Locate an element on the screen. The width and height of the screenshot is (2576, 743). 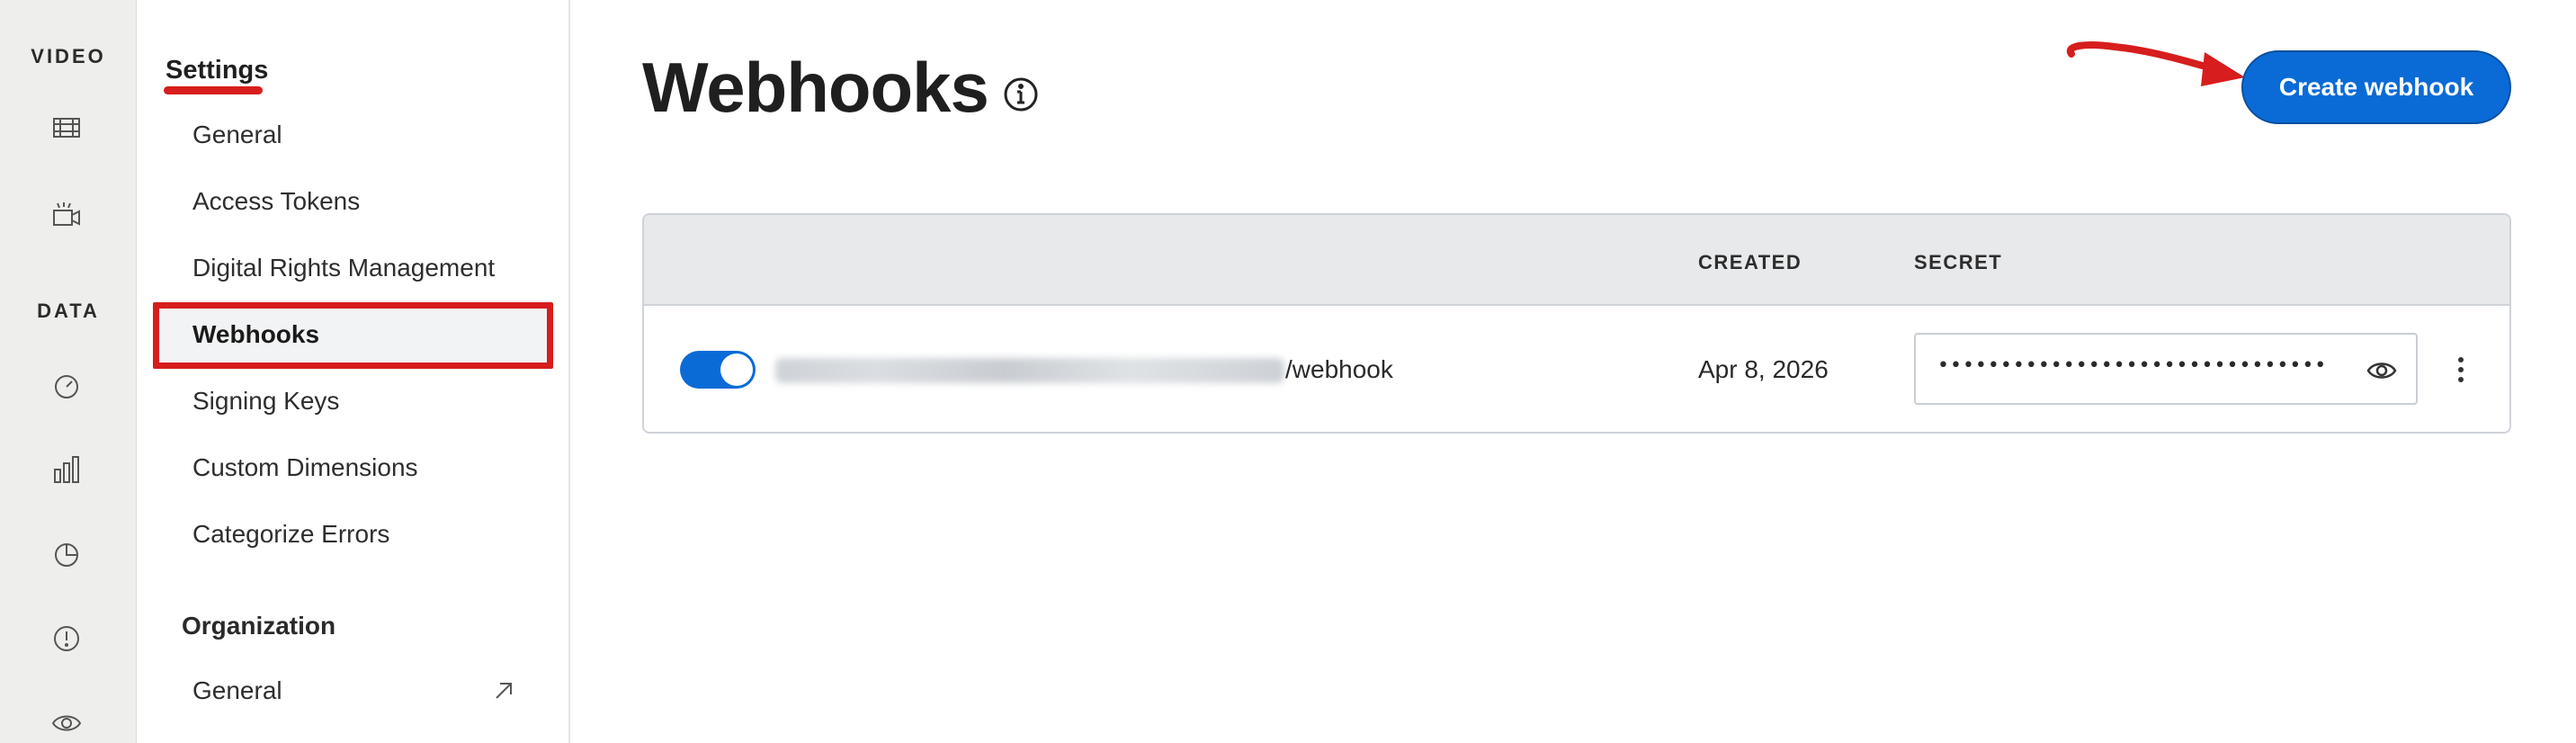
gauge-icon is located at coordinates (66, 387).